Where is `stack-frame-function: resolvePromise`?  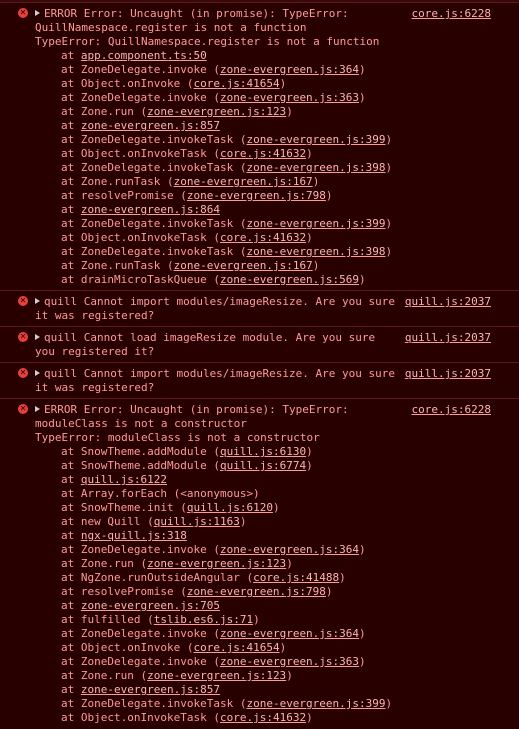
stack-frame-function: resolvePromise is located at coordinates (127, 591).